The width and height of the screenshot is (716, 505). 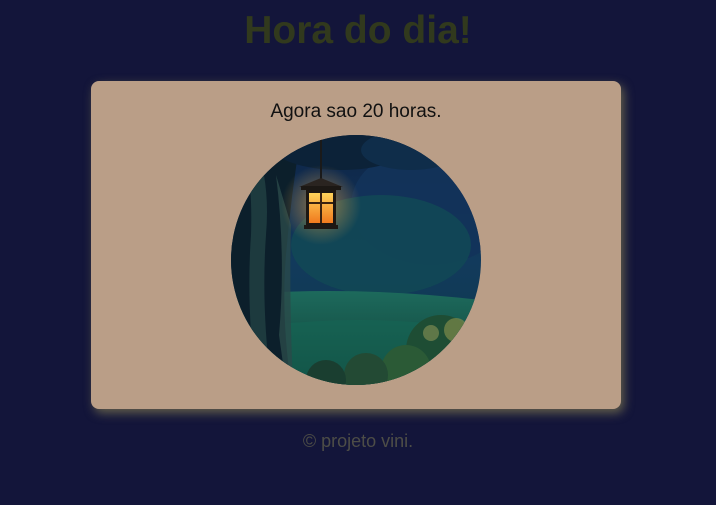 What do you see at coordinates (358, 30) in the screenshot?
I see `page-title: Hora do dia!` at bounding box center [358, 30].